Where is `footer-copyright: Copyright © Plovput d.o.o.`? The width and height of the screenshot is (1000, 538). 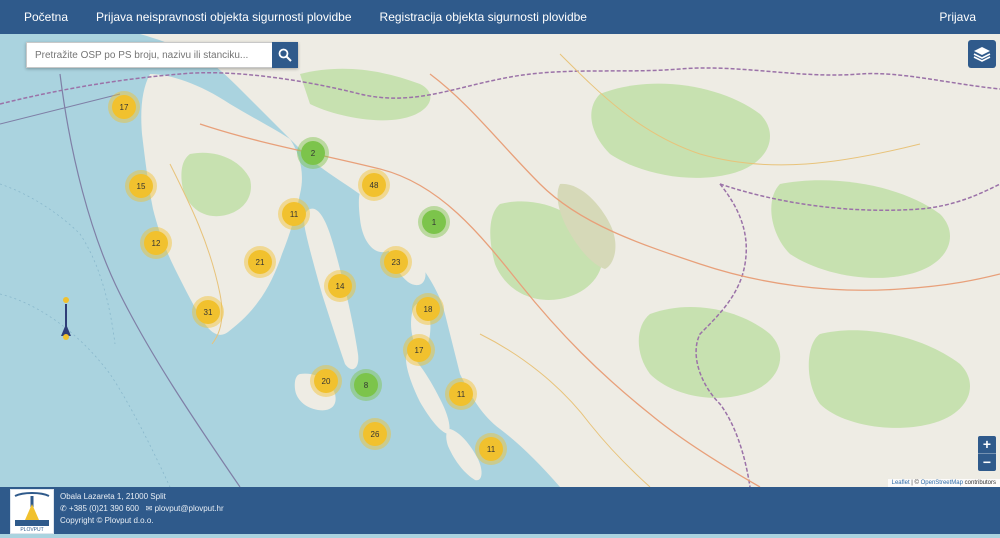 footer-copyright: Copyright © Plovput d.o.o. is located at coordinates (107, 520).